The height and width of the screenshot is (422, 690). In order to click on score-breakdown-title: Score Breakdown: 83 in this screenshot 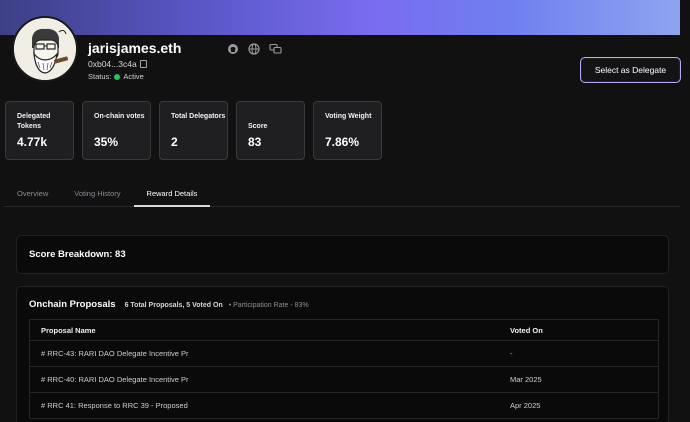, I will do `click(77, 254)`.